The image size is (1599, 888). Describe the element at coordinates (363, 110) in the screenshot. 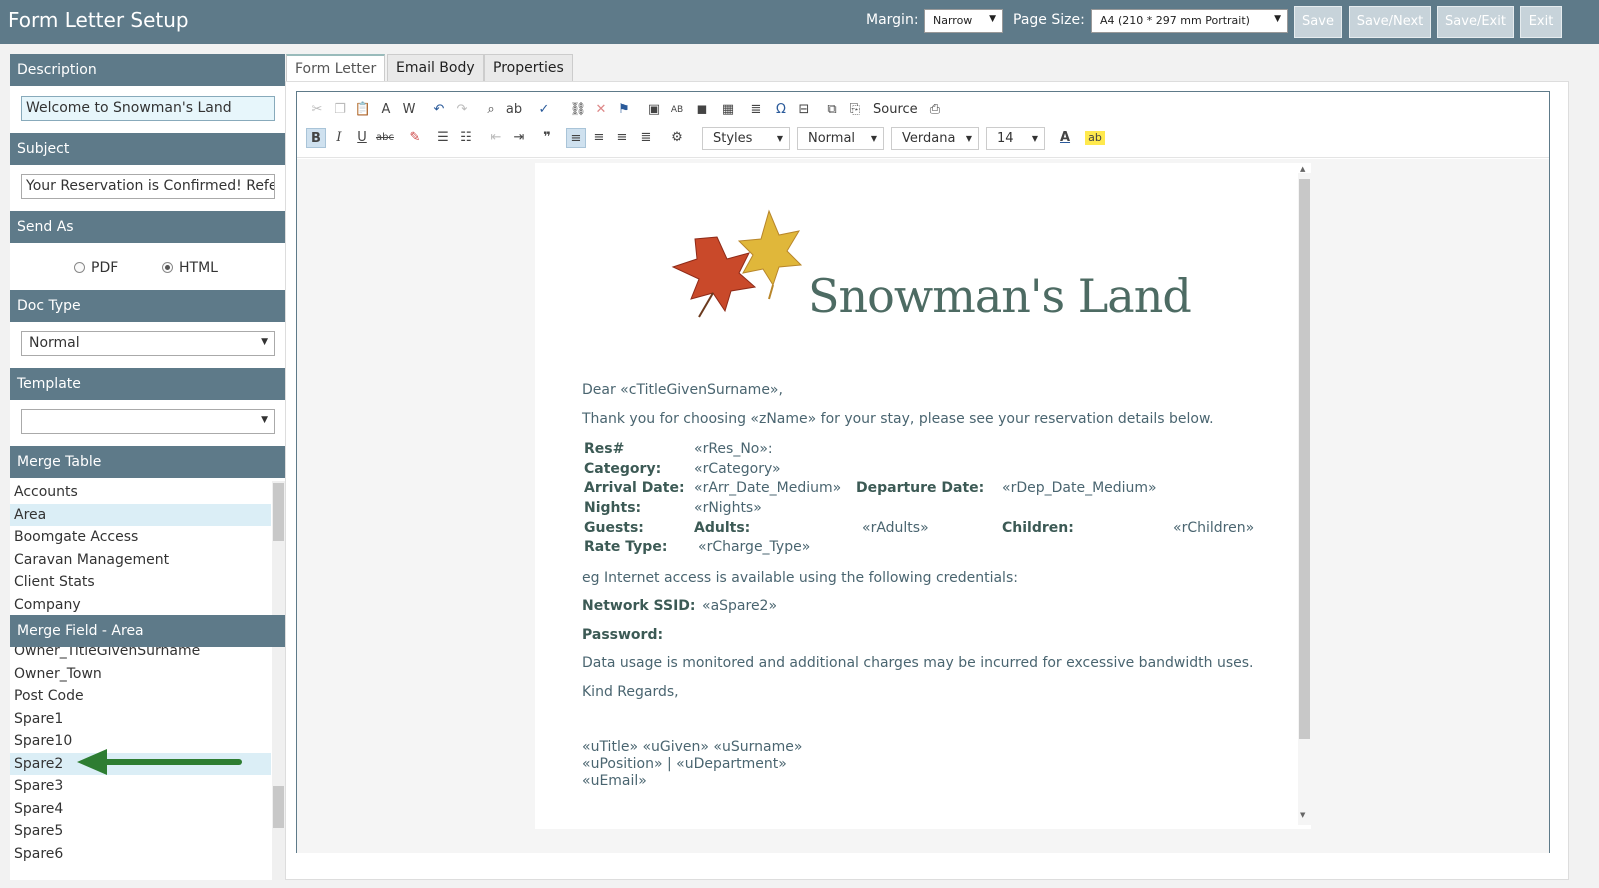

I see `paste-icon: 📋` at that location.